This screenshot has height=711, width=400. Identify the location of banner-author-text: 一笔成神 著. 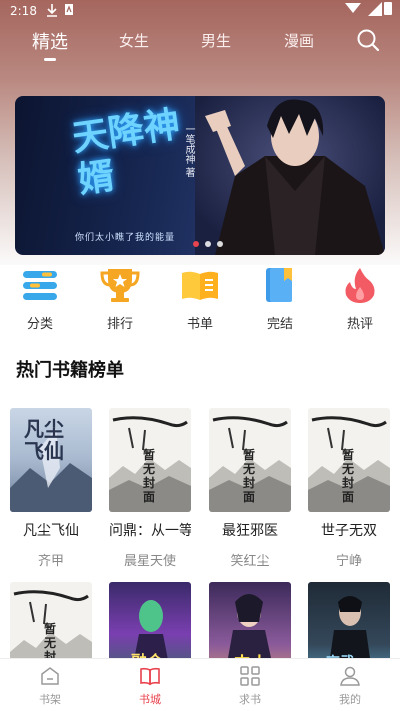
(188, 151).